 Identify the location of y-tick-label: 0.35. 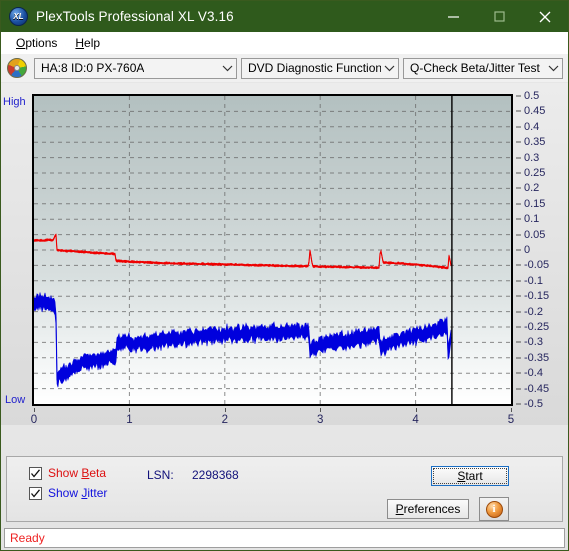
(535, 142).